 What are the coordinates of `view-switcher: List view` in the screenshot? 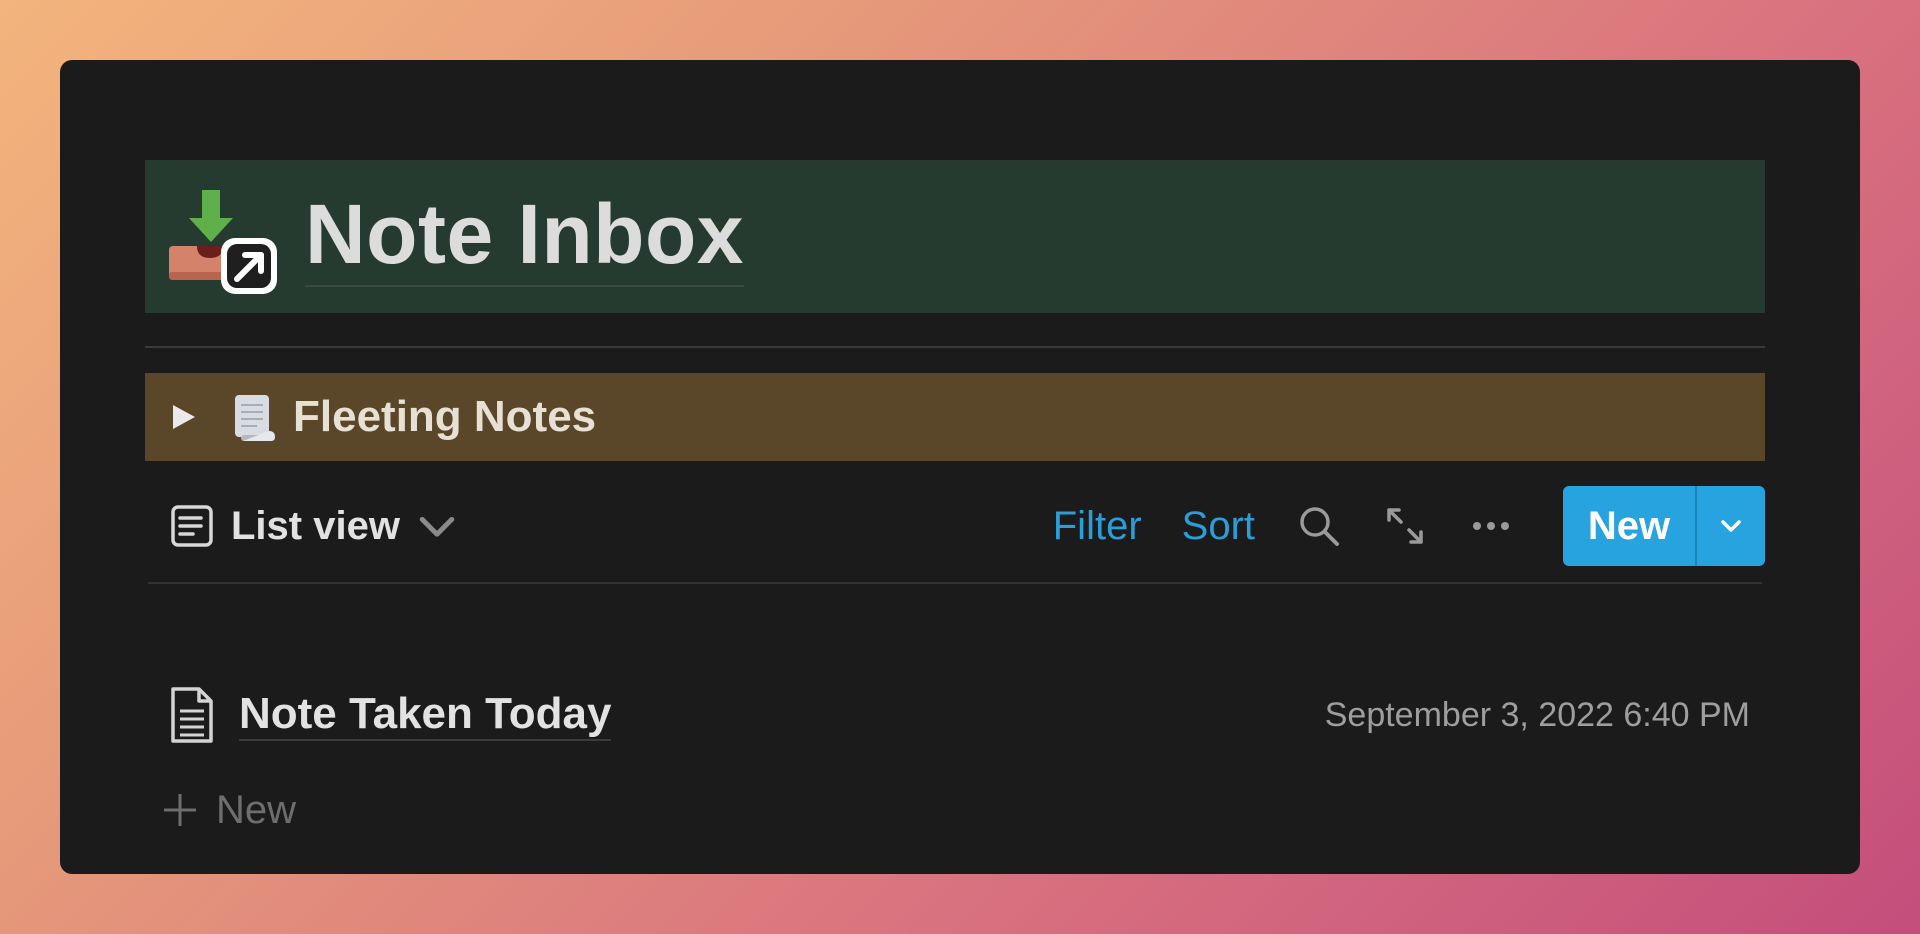 It's located at (314, 526).